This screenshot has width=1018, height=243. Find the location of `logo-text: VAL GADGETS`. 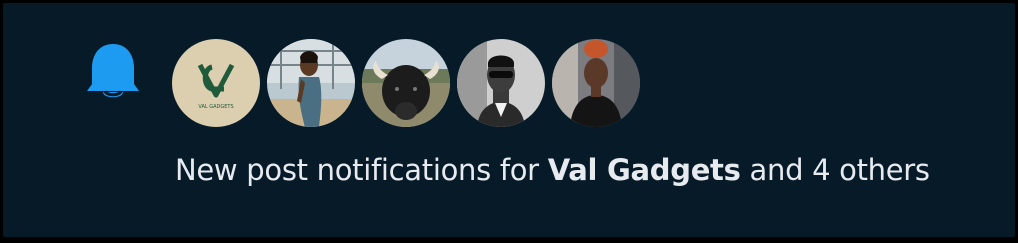

logo-text: VAL GADGETS is located at coordinates (215, 107).